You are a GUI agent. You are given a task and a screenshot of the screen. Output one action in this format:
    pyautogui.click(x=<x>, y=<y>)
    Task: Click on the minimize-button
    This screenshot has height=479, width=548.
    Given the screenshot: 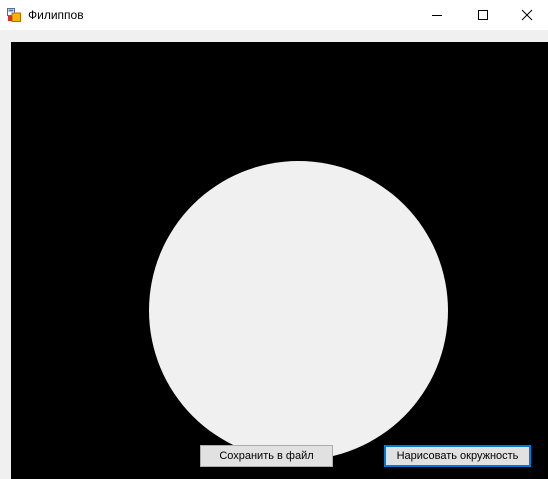 What is the action you would take?
    pyautogui.click(x=437, y=15)
    